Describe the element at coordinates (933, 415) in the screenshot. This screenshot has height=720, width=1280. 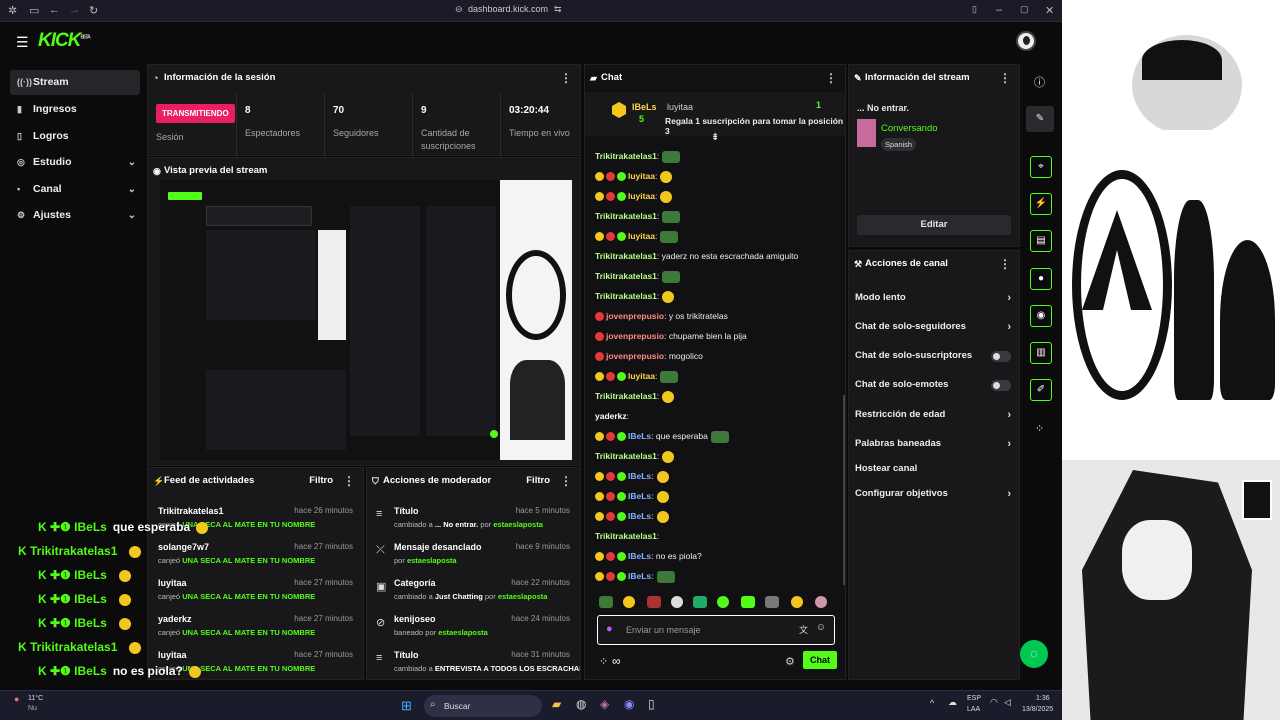
I see `age-restriction-row: Restricción de edad ›` at that location.